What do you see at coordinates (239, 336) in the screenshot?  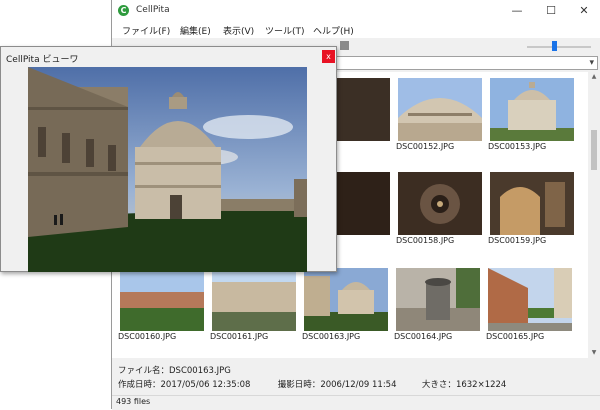 I see `thumbnail-caption: DSC00161.JPG` at bounding box center [239, 336].